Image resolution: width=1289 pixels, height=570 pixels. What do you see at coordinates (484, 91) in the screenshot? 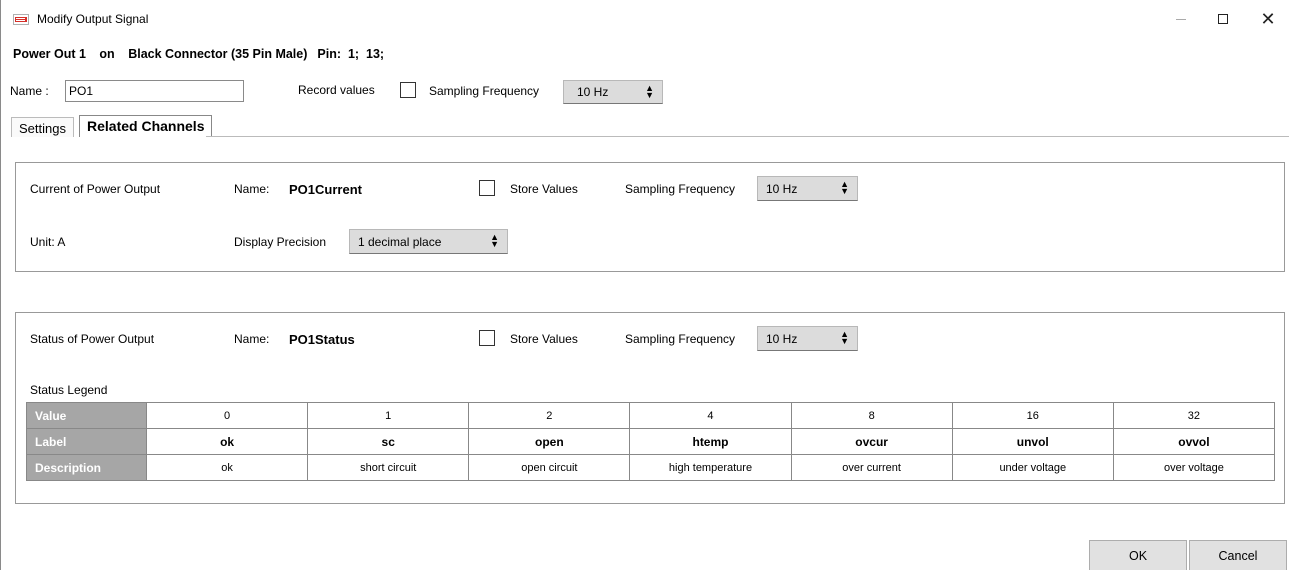
I see `sampling-frequency-label: Sampling Frequency` at bounding box center [484, 91].